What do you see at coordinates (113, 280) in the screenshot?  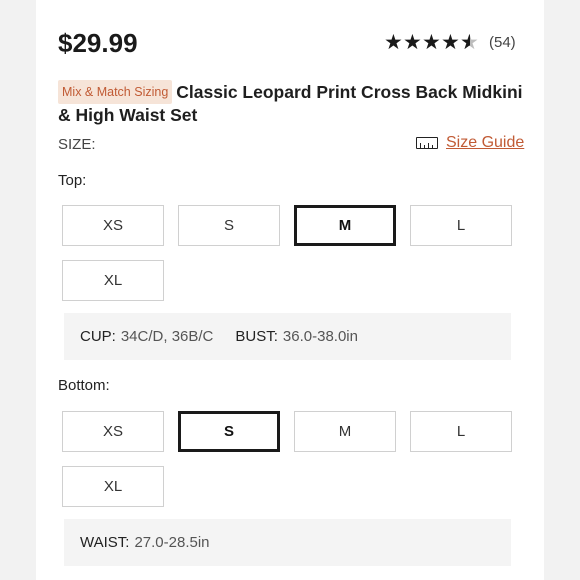 I see `top-size-xl: XL` at bounding box center [113, 280].